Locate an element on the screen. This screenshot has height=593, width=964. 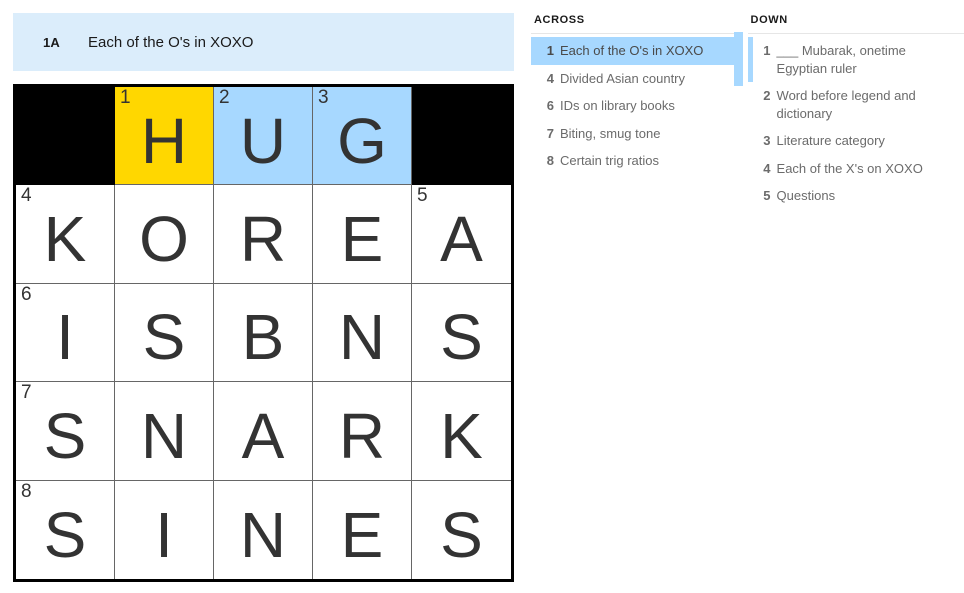
grid-cell-letter: O is located at coordinates (164, 239).